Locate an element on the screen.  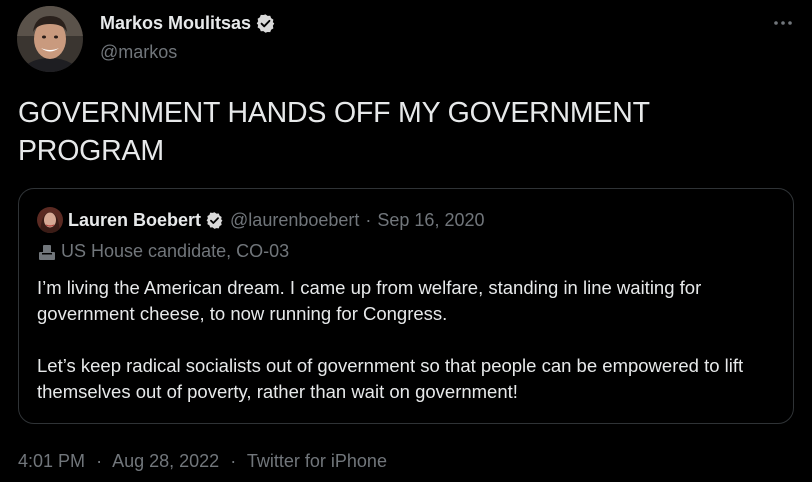
more-options-button is located at coordinates (783, 23).